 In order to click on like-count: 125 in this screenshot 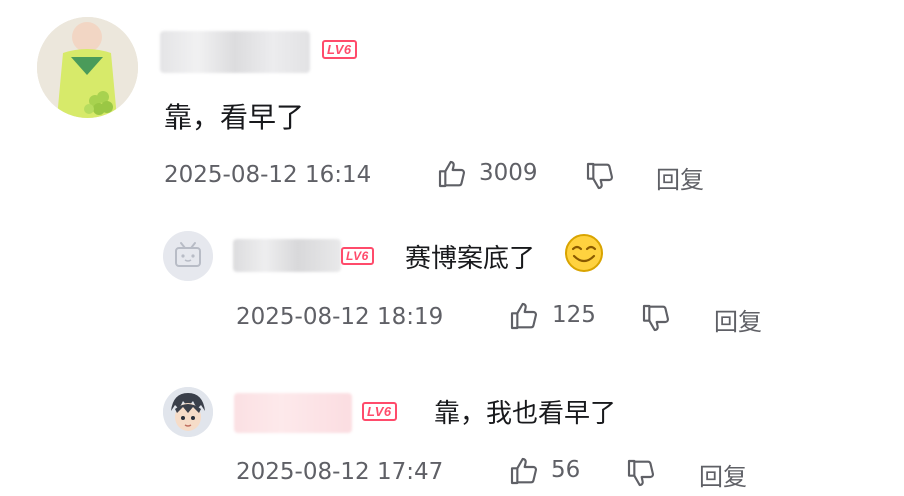, I will do `click(574, 315)`.